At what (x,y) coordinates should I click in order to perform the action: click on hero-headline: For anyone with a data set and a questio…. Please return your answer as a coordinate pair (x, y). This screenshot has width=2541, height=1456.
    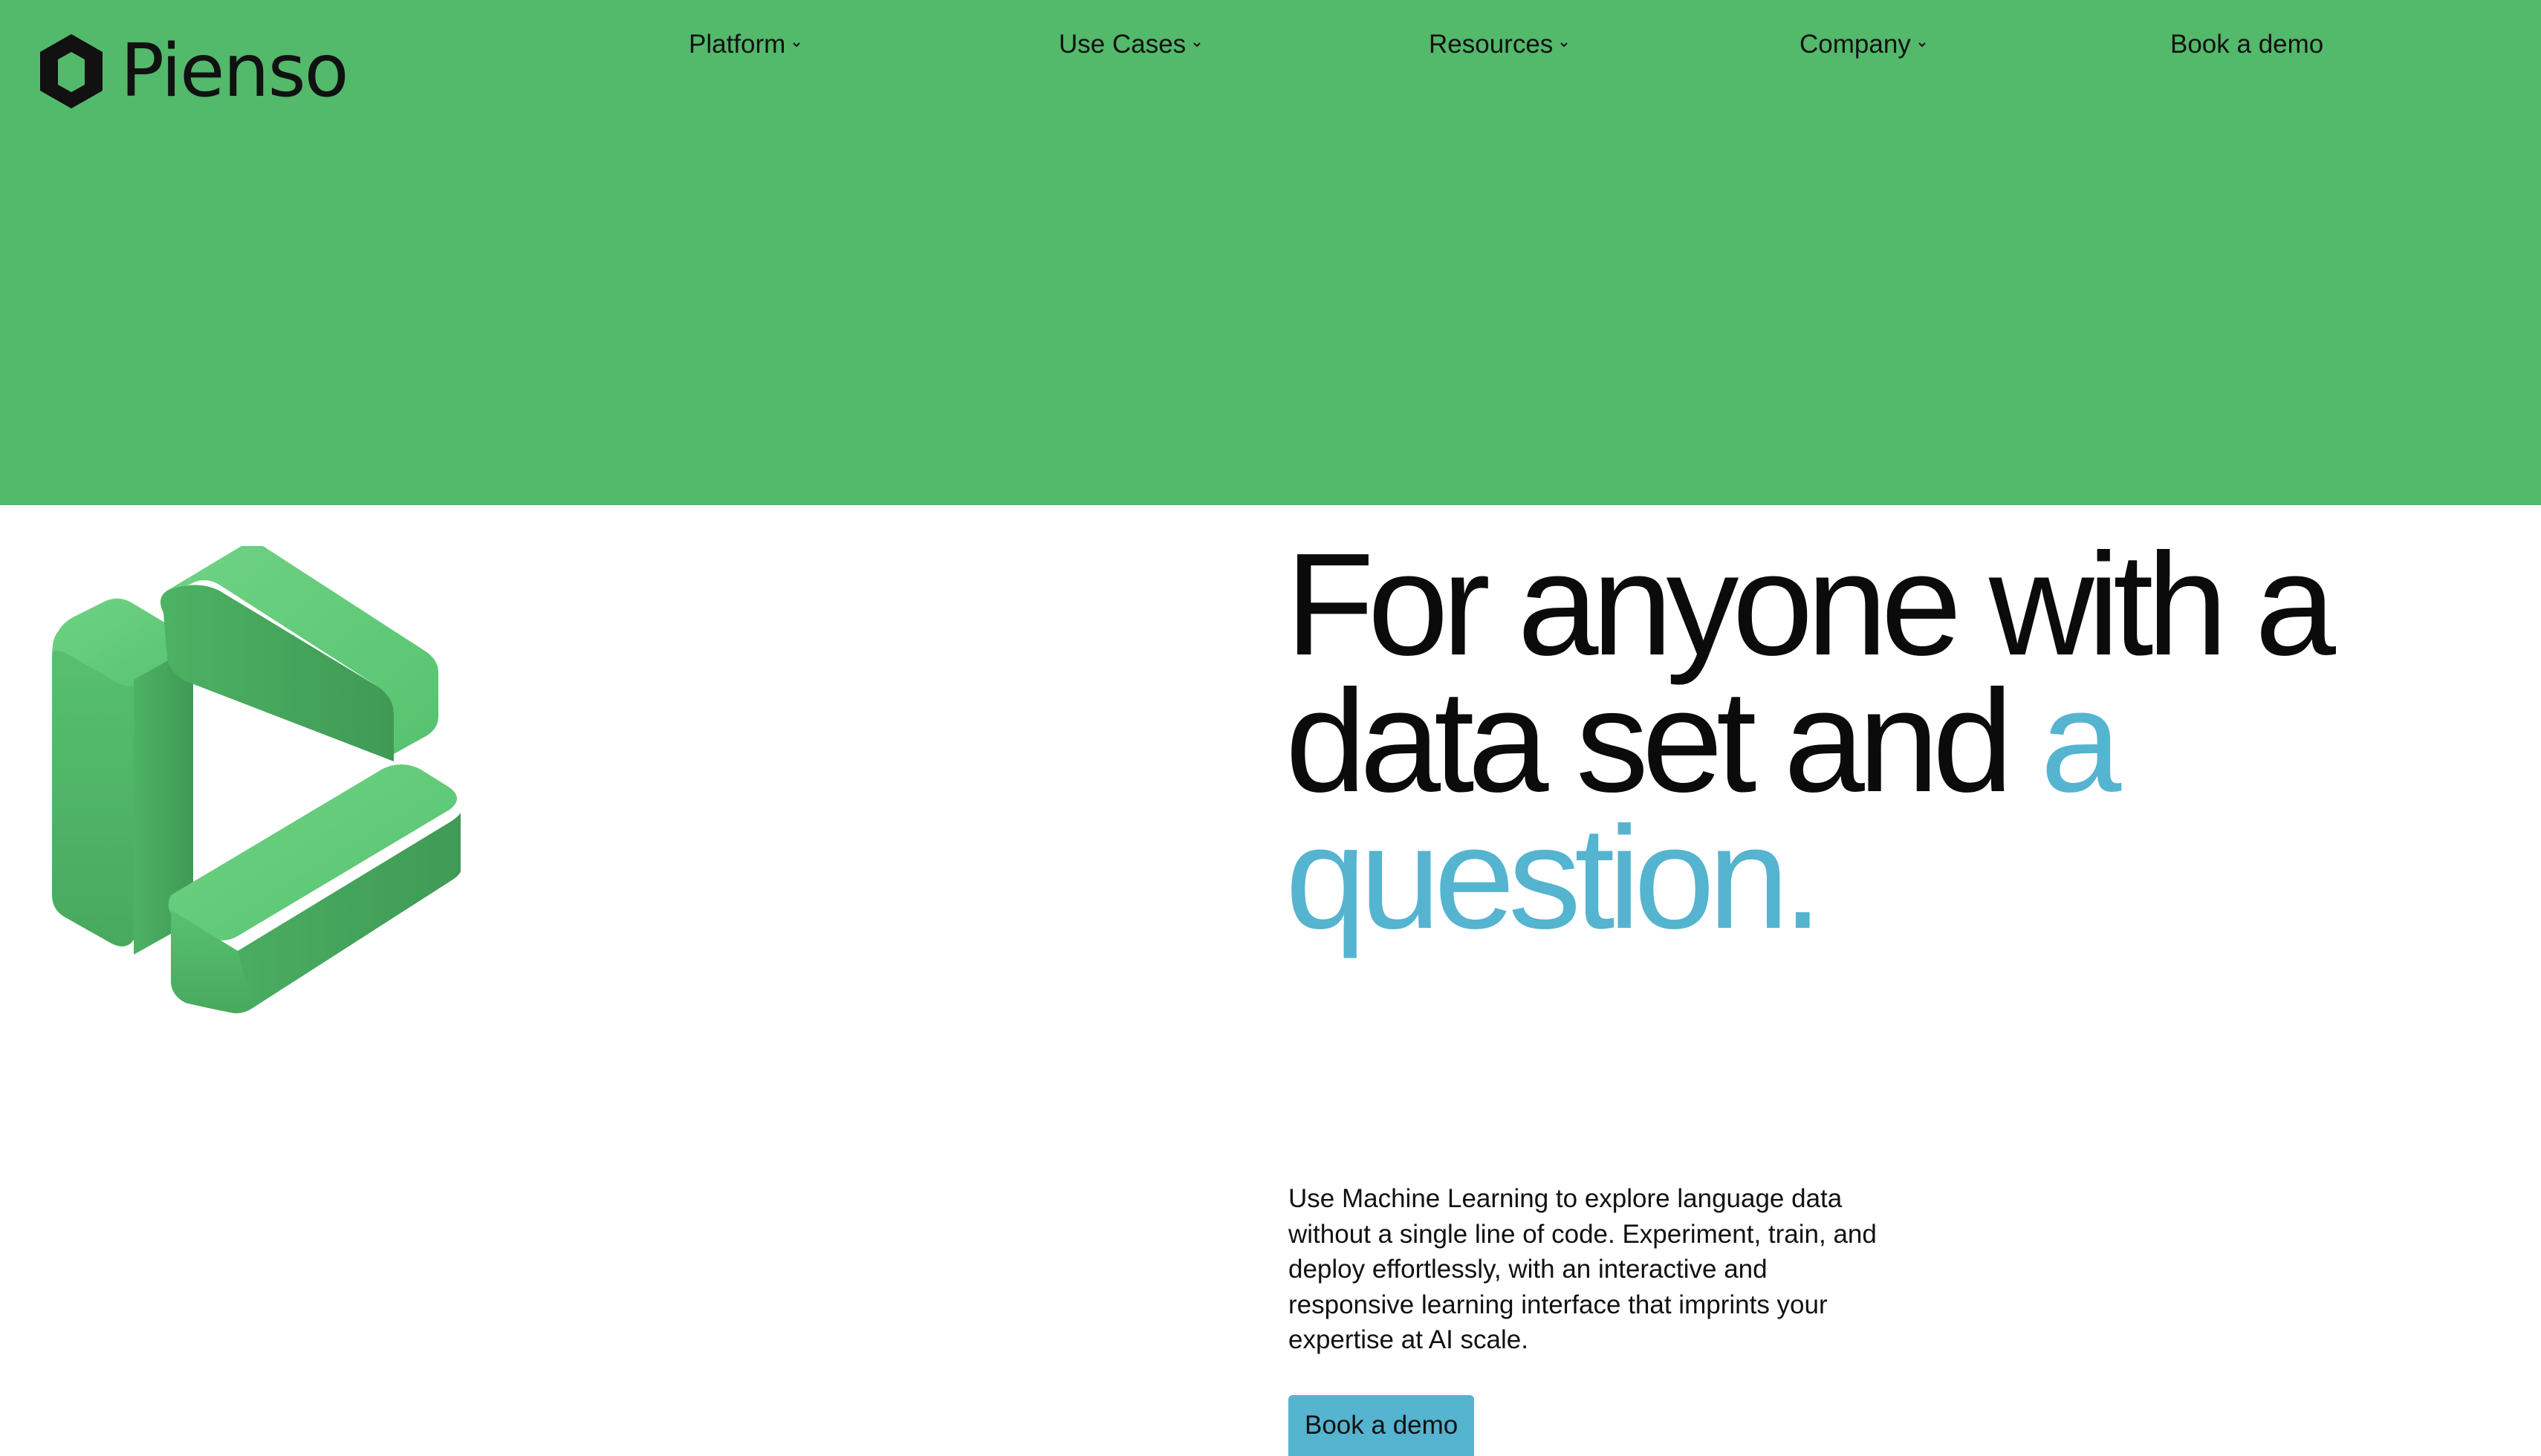
    Looking at the image, I should click on (1842, 742).